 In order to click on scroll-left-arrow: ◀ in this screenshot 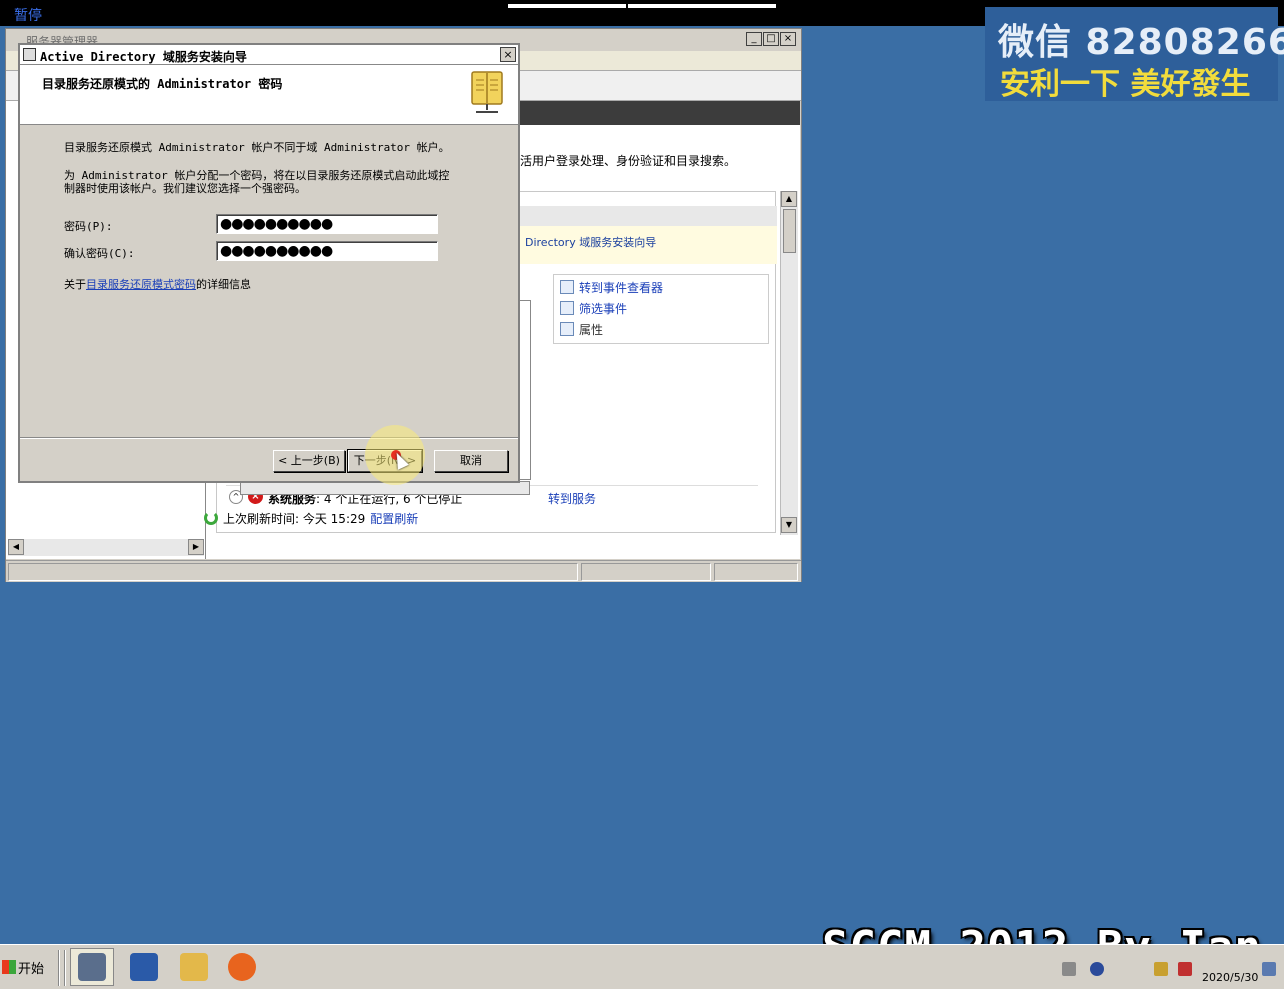, I will do `click(16, 547)`.